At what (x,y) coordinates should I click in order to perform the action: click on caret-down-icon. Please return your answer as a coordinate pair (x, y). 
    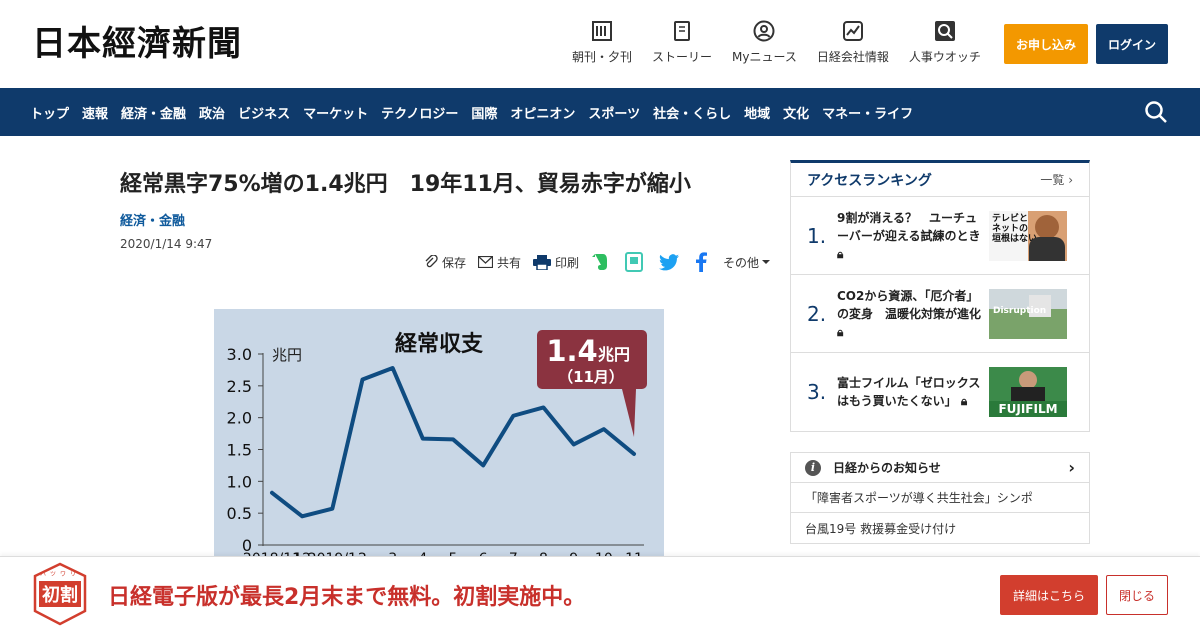
    Looking at the image, I should click on (766, 262).